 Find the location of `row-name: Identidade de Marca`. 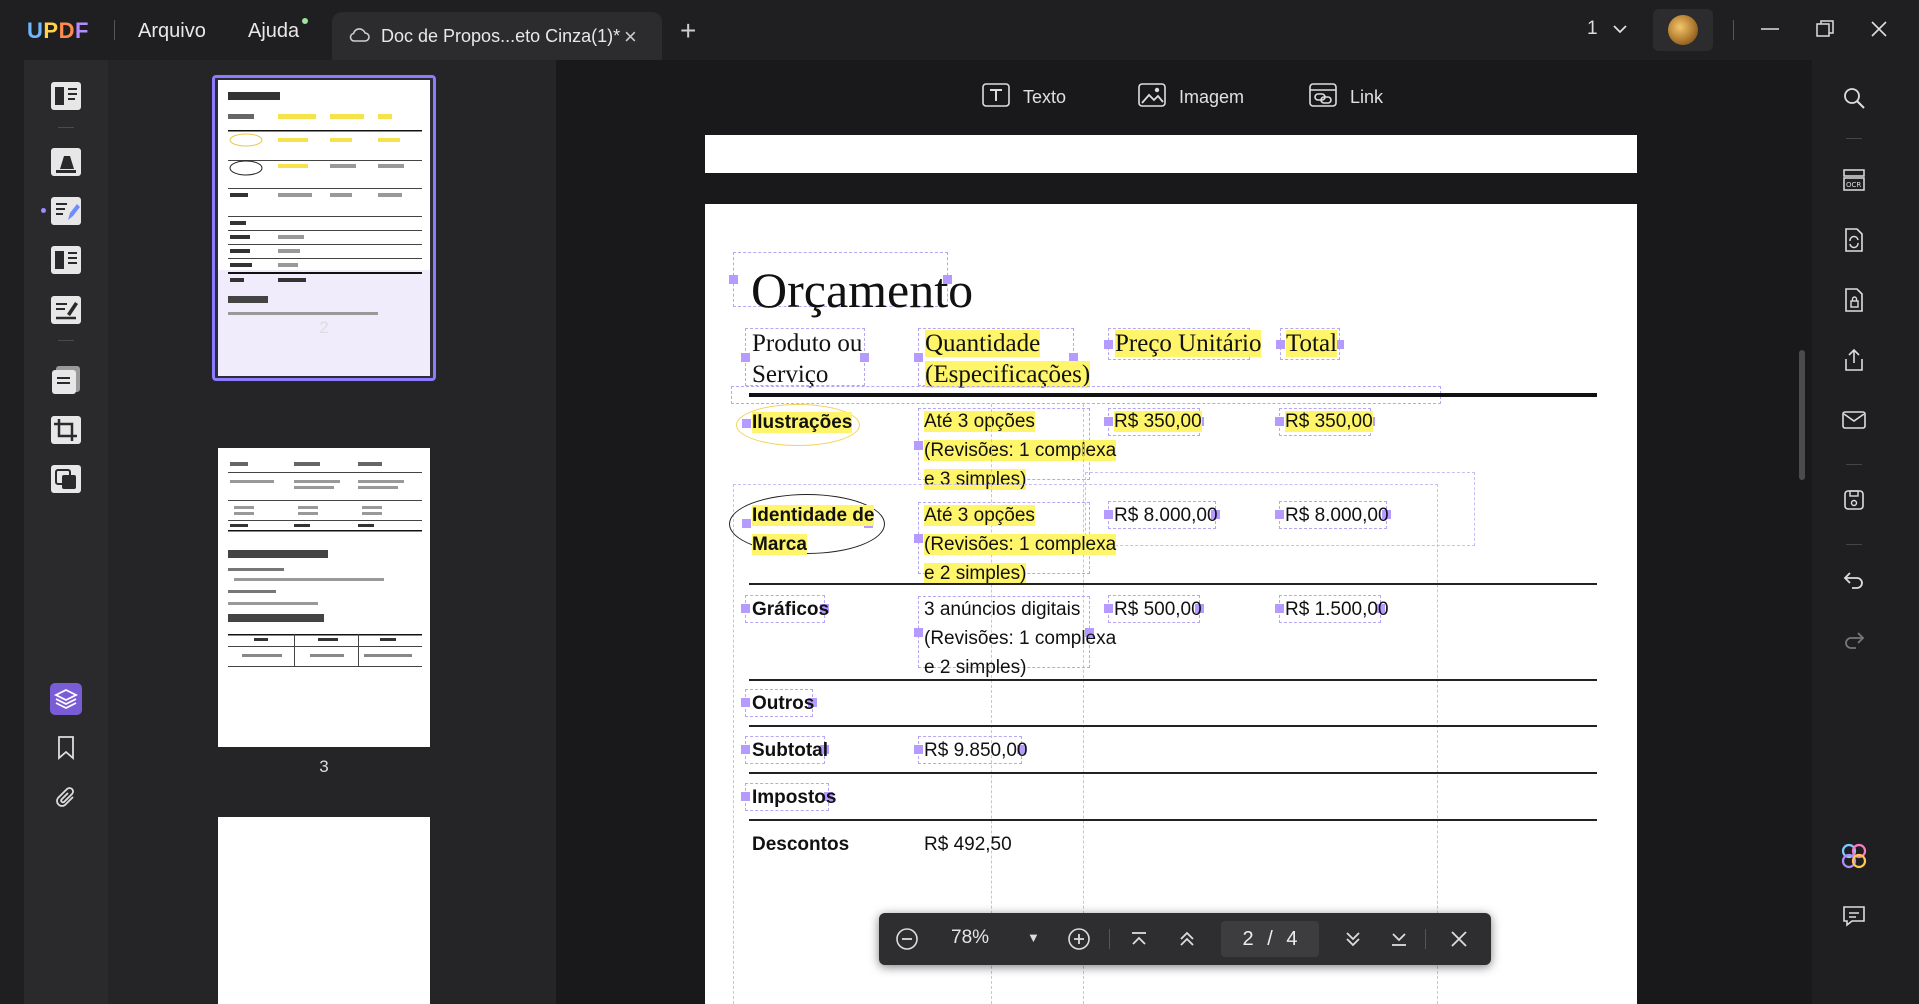

row-name: Identidade de Marca is located at coordinates (813, 530).